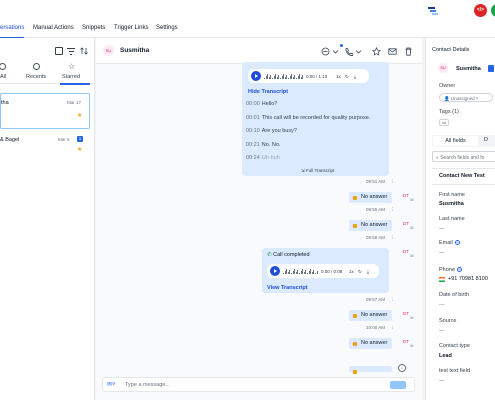 This screenshot has width=495, height=400. Describe the element at coordinates (434, 11) in the screenshot. I see `app-logo` at that location.